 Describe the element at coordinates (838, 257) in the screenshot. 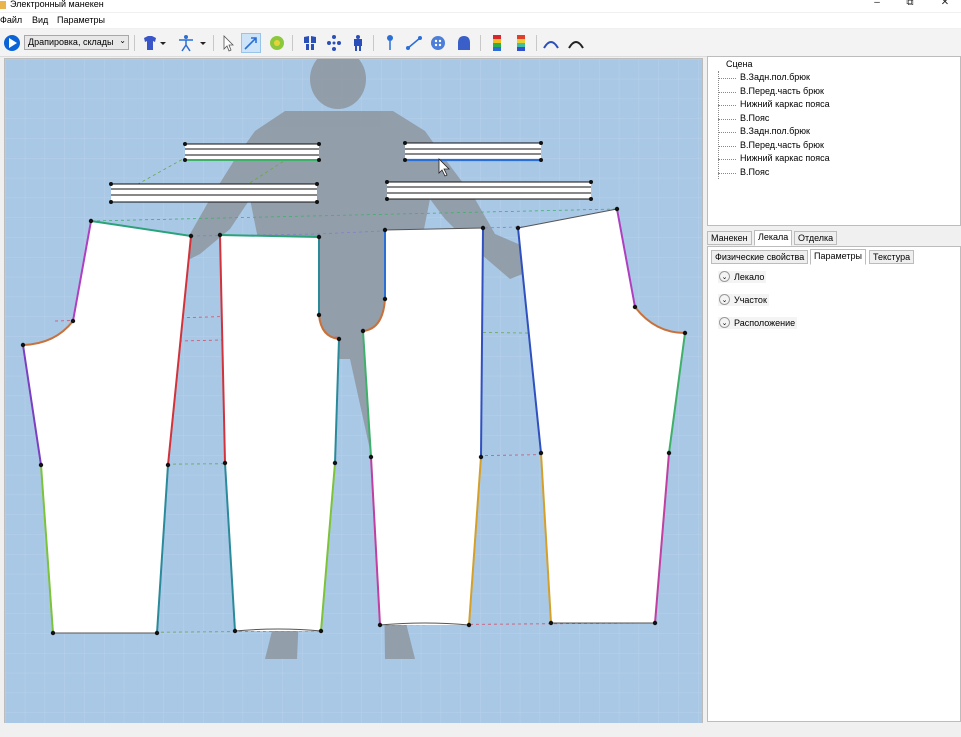

I see `tab-parameters: Параметры` at that location.